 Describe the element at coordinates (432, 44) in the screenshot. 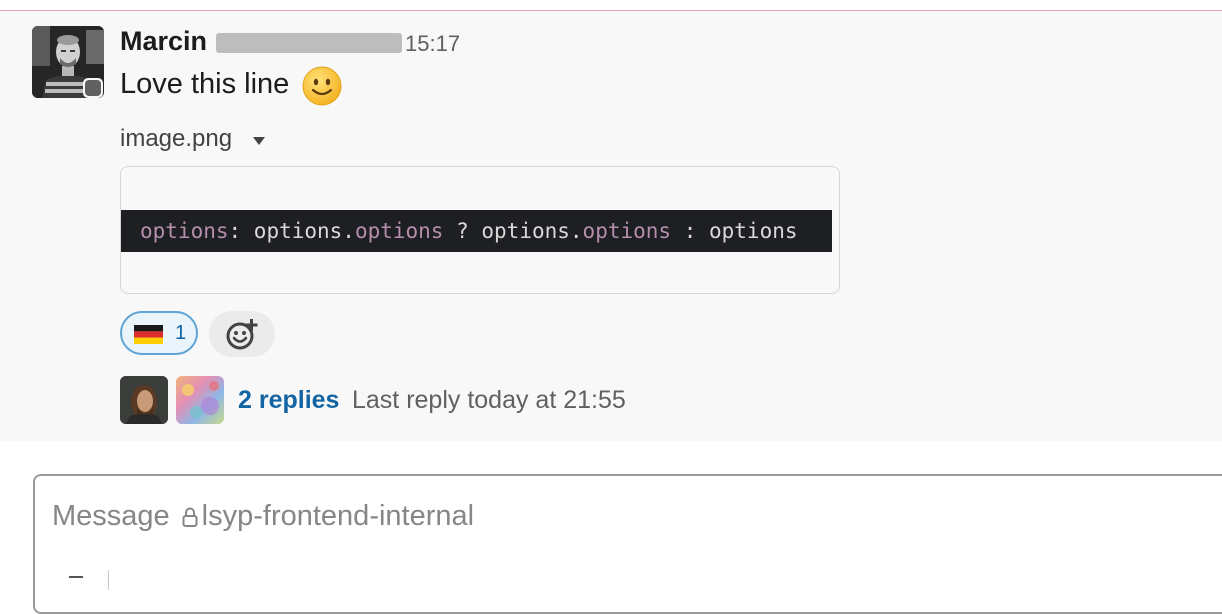

I see `message-timestamp: 15:17` at that location.